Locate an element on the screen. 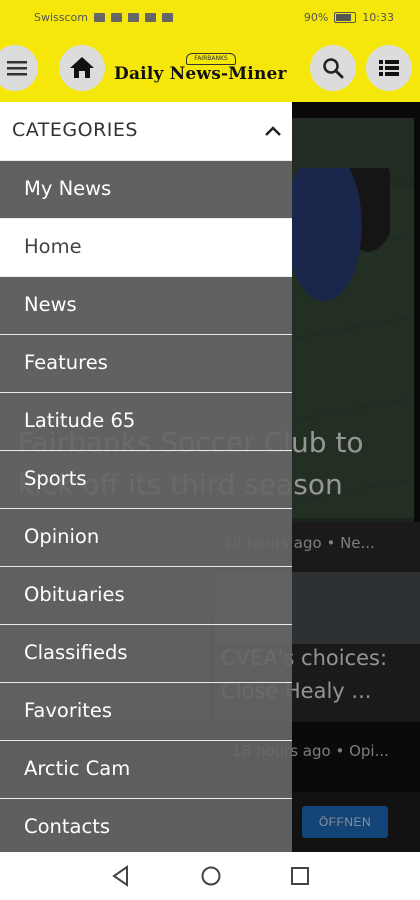 The height and width of the screenshot is (900, 420). category-item-features: Features is located at coordinates (146, 363).